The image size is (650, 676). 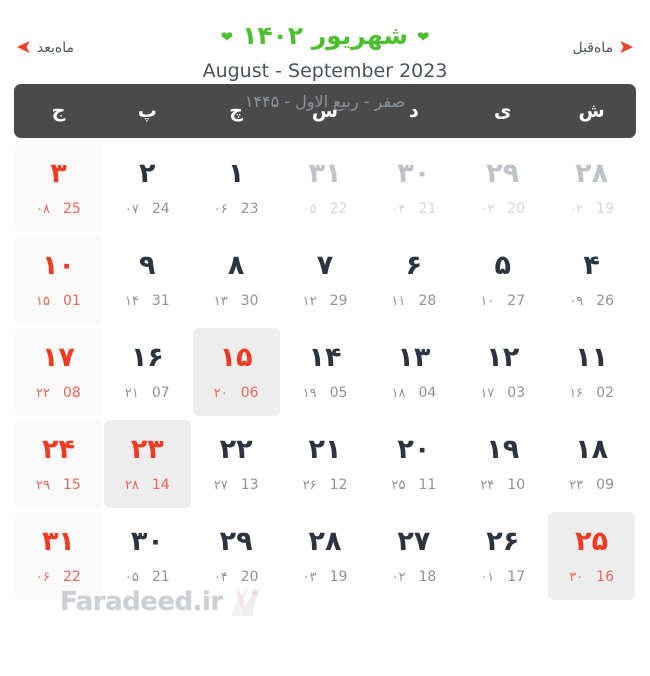 I want to click on secondary-dates: ۱۸ 04, so click(x=413, y=393).